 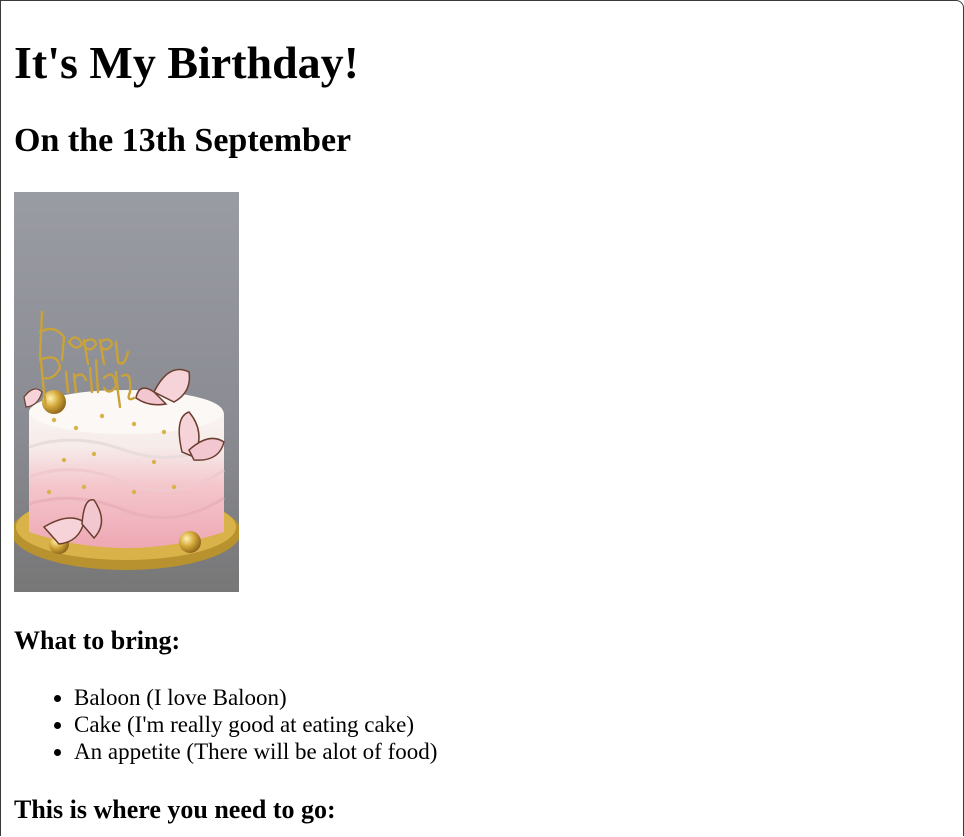 What do you see at coordinates (175, 809) in the screenshot?
I see `directions-heading: This is where you need to go:` at bounding box center [175, 809].